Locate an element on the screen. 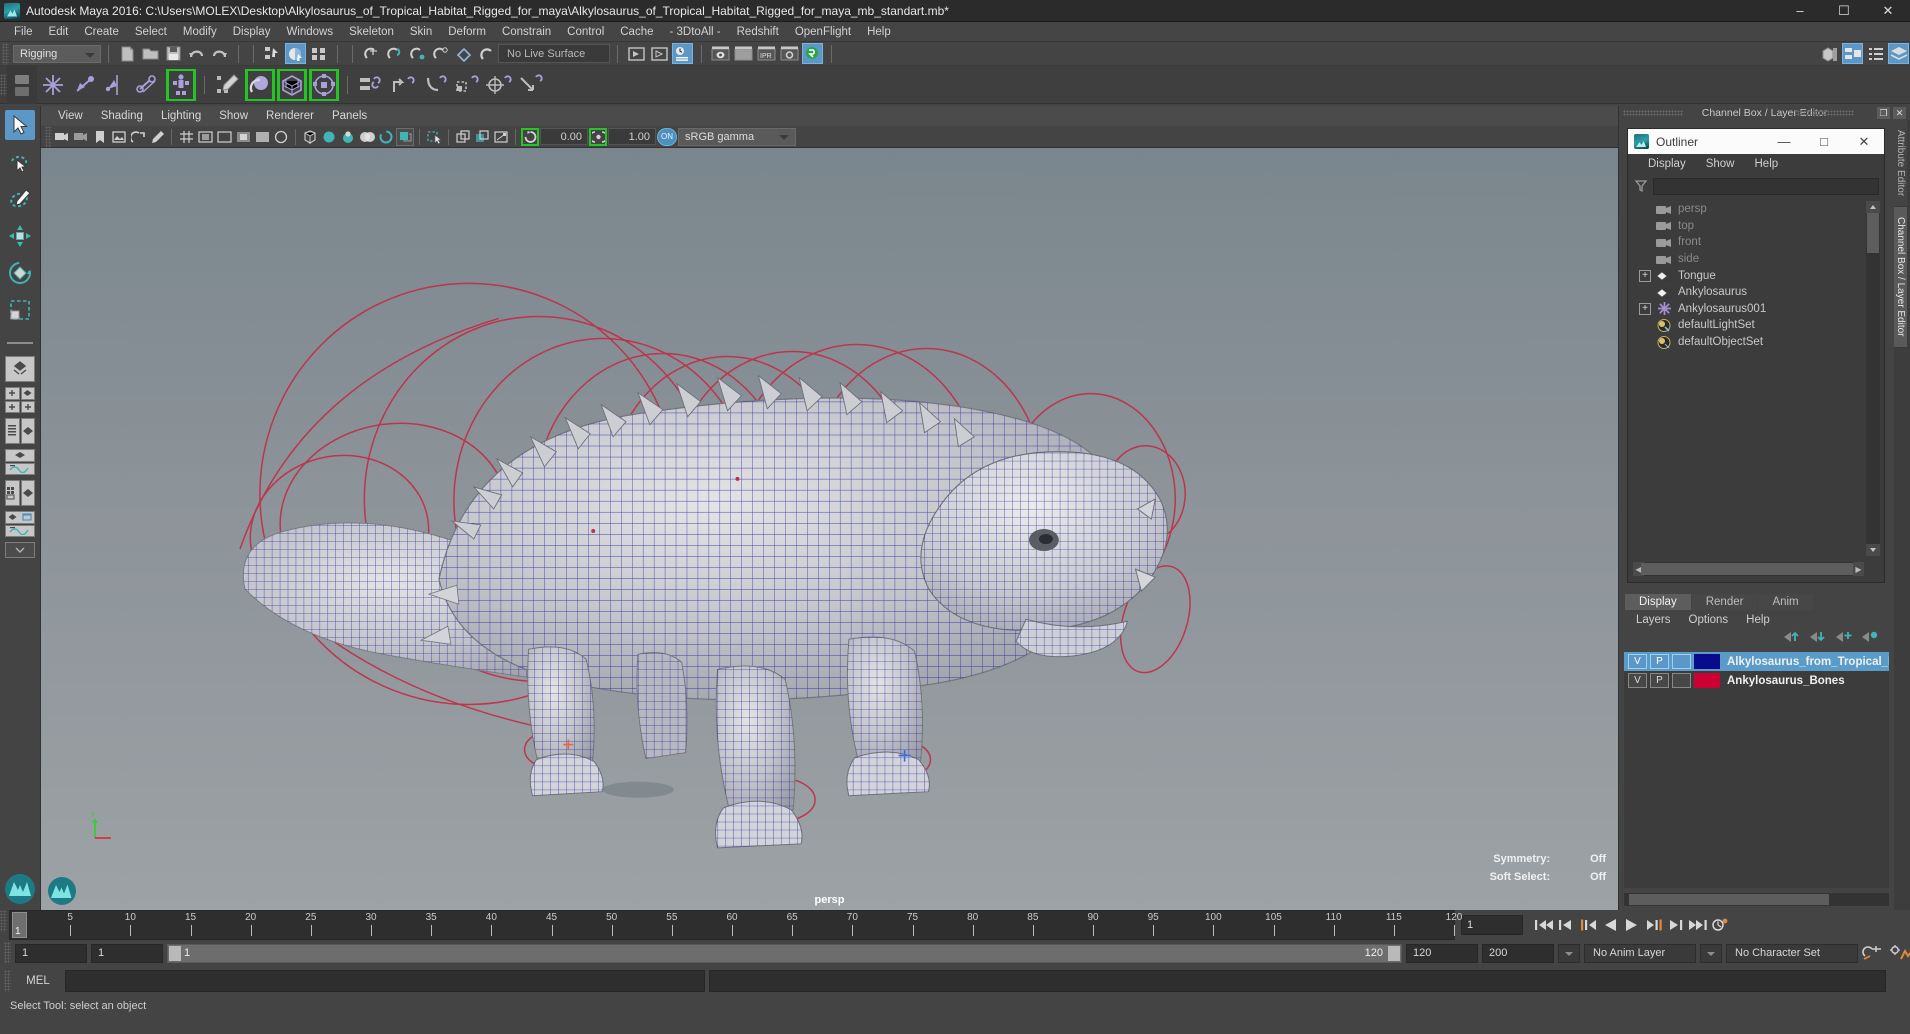 The width and height of the screenshot is (1910, 1034). two-dimensional-pan-zoom-icon is located at coordinates (138, 137).